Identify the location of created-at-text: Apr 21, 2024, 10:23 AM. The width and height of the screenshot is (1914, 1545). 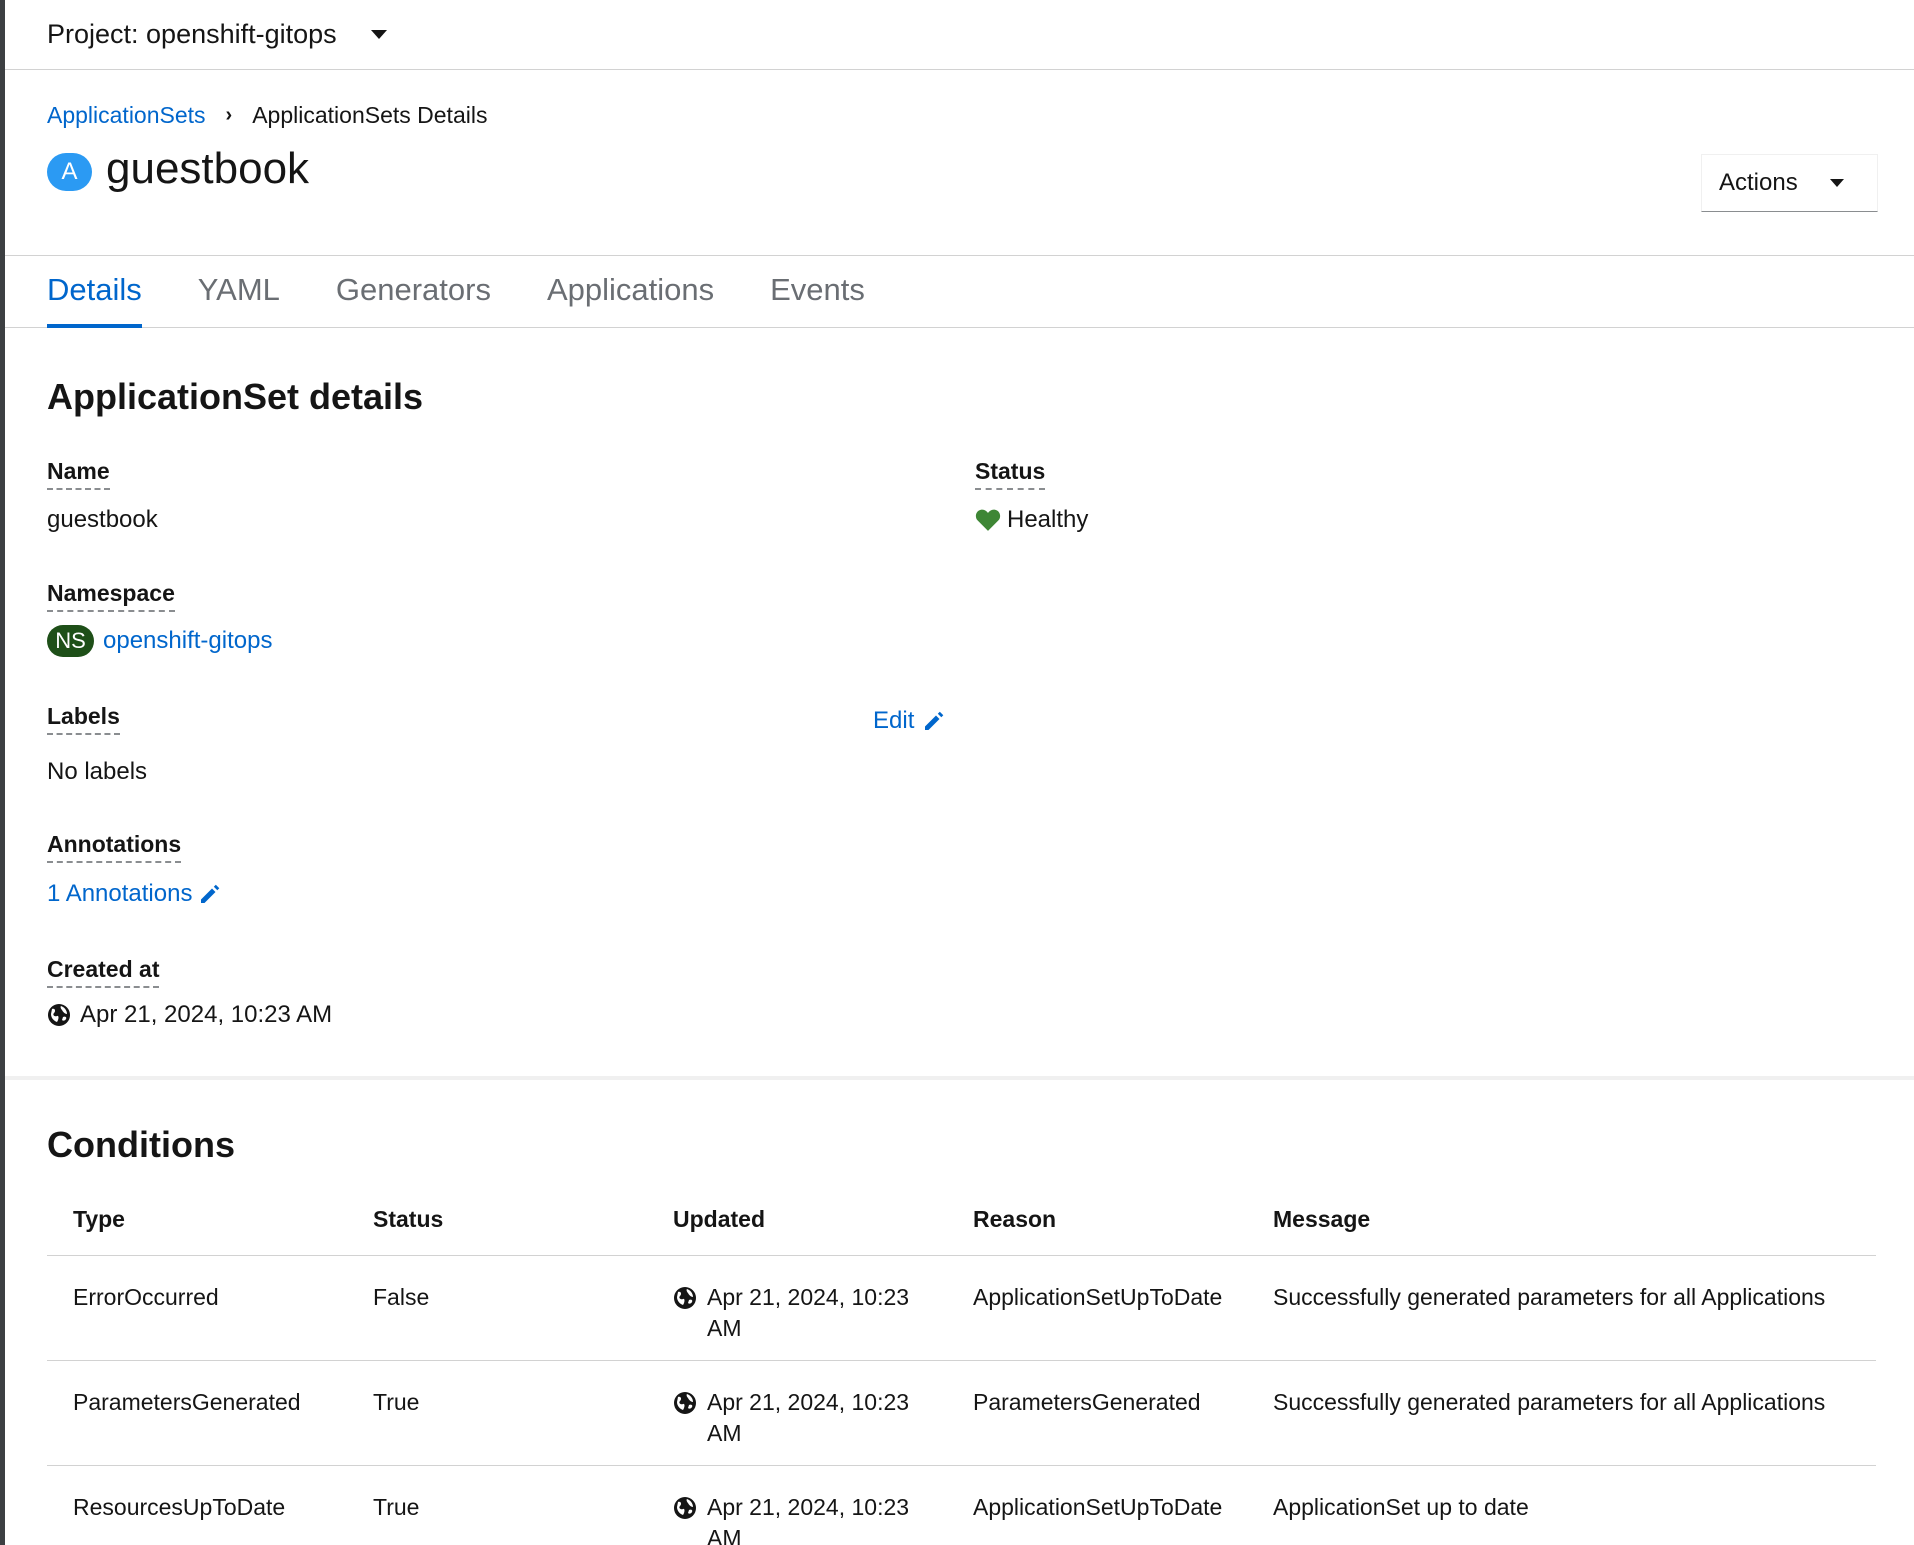
(206, 1014).